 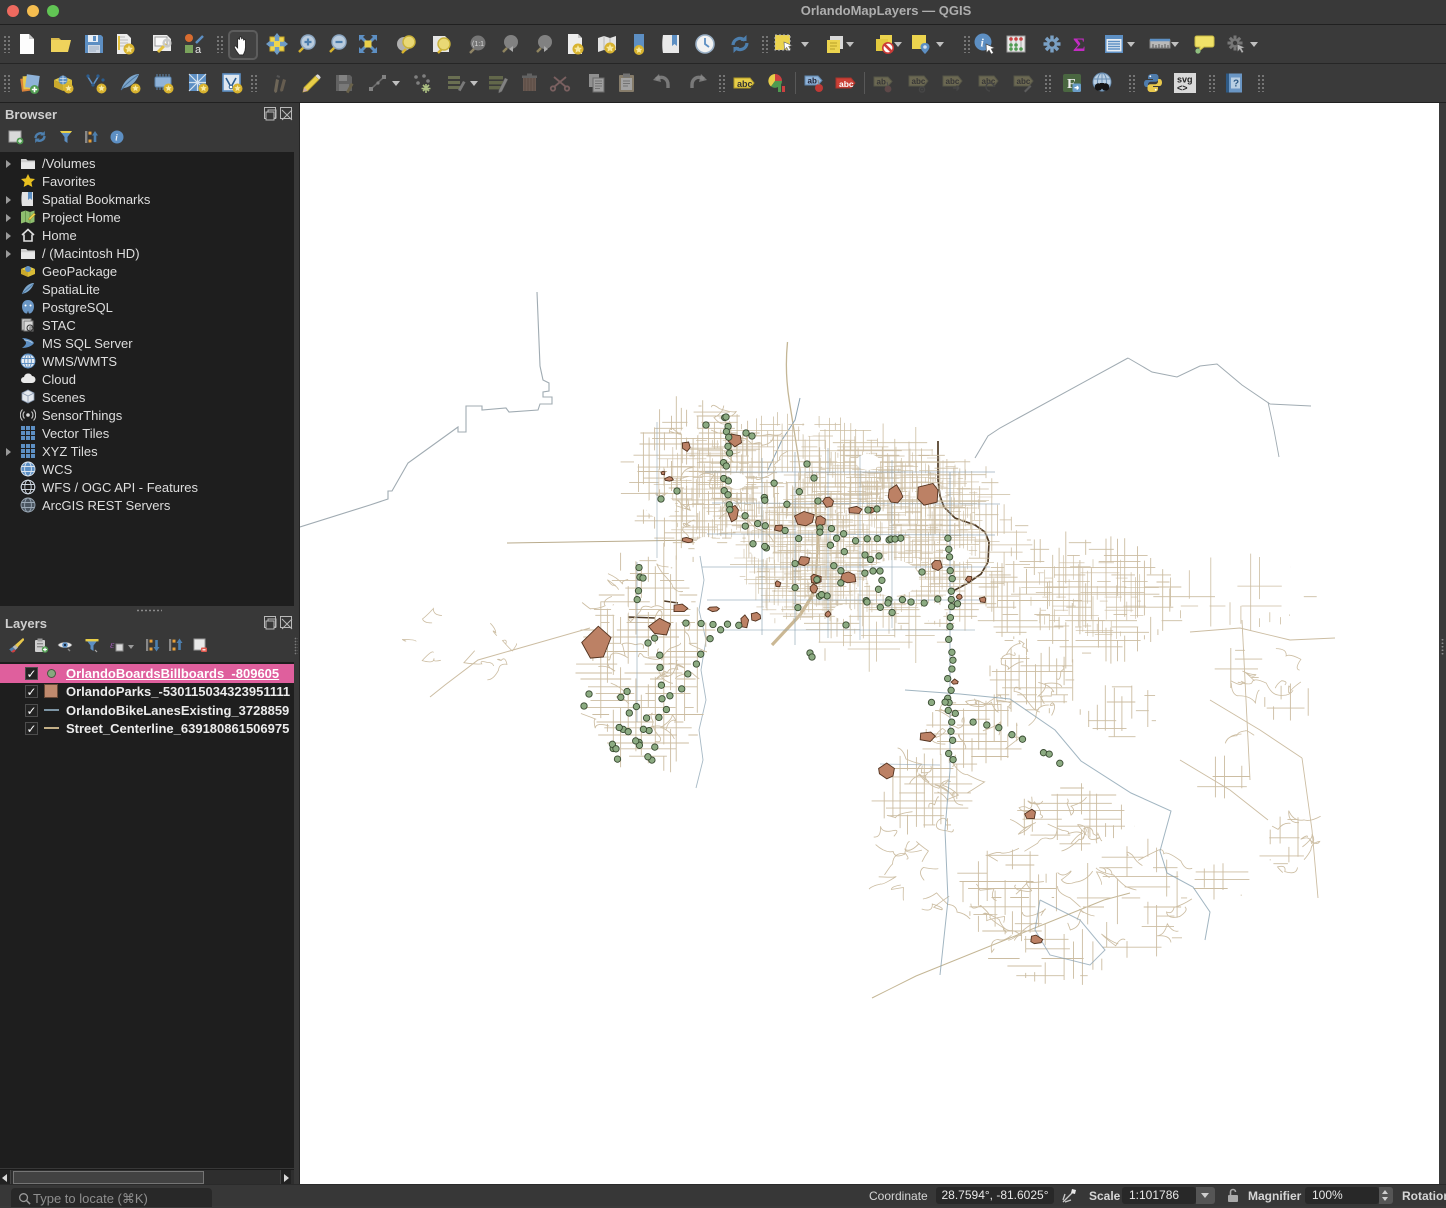 I want to click on svg-text: (1:1, so click(x=478, y=44).